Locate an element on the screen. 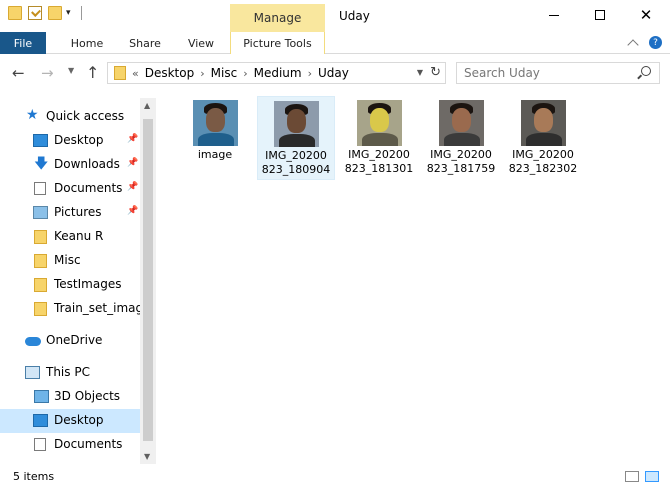 The width and height of the screenshot is (670, 489). sidebar-item-label: Desktop is located at coordinates (79, 140).